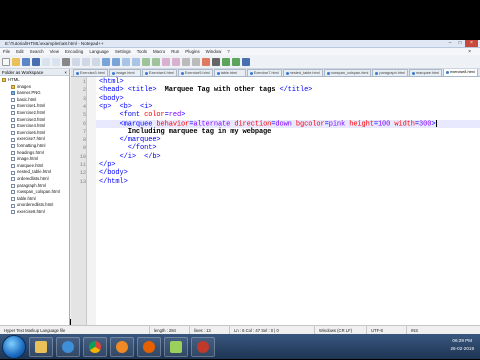  What do you see at coordinates (76, 61) in the screenshot?
I see `cut-icon` at bounding box center [76, 61].